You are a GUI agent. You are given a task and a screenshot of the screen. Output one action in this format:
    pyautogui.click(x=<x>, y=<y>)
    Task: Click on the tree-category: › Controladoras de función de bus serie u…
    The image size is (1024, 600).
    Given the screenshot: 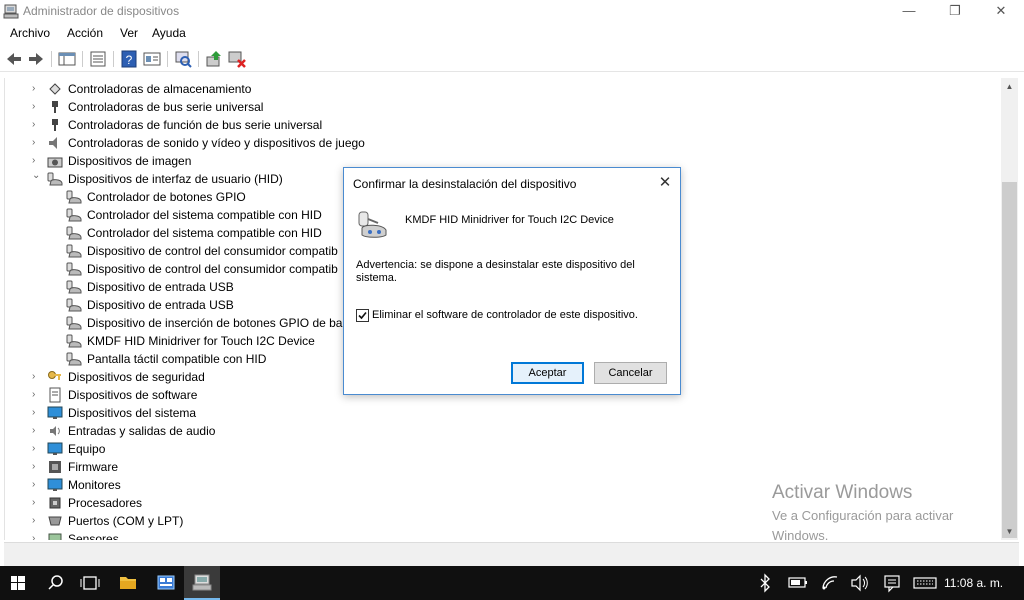 What is the action you would take?
    pyautogui.click(x=500, y=125)
    